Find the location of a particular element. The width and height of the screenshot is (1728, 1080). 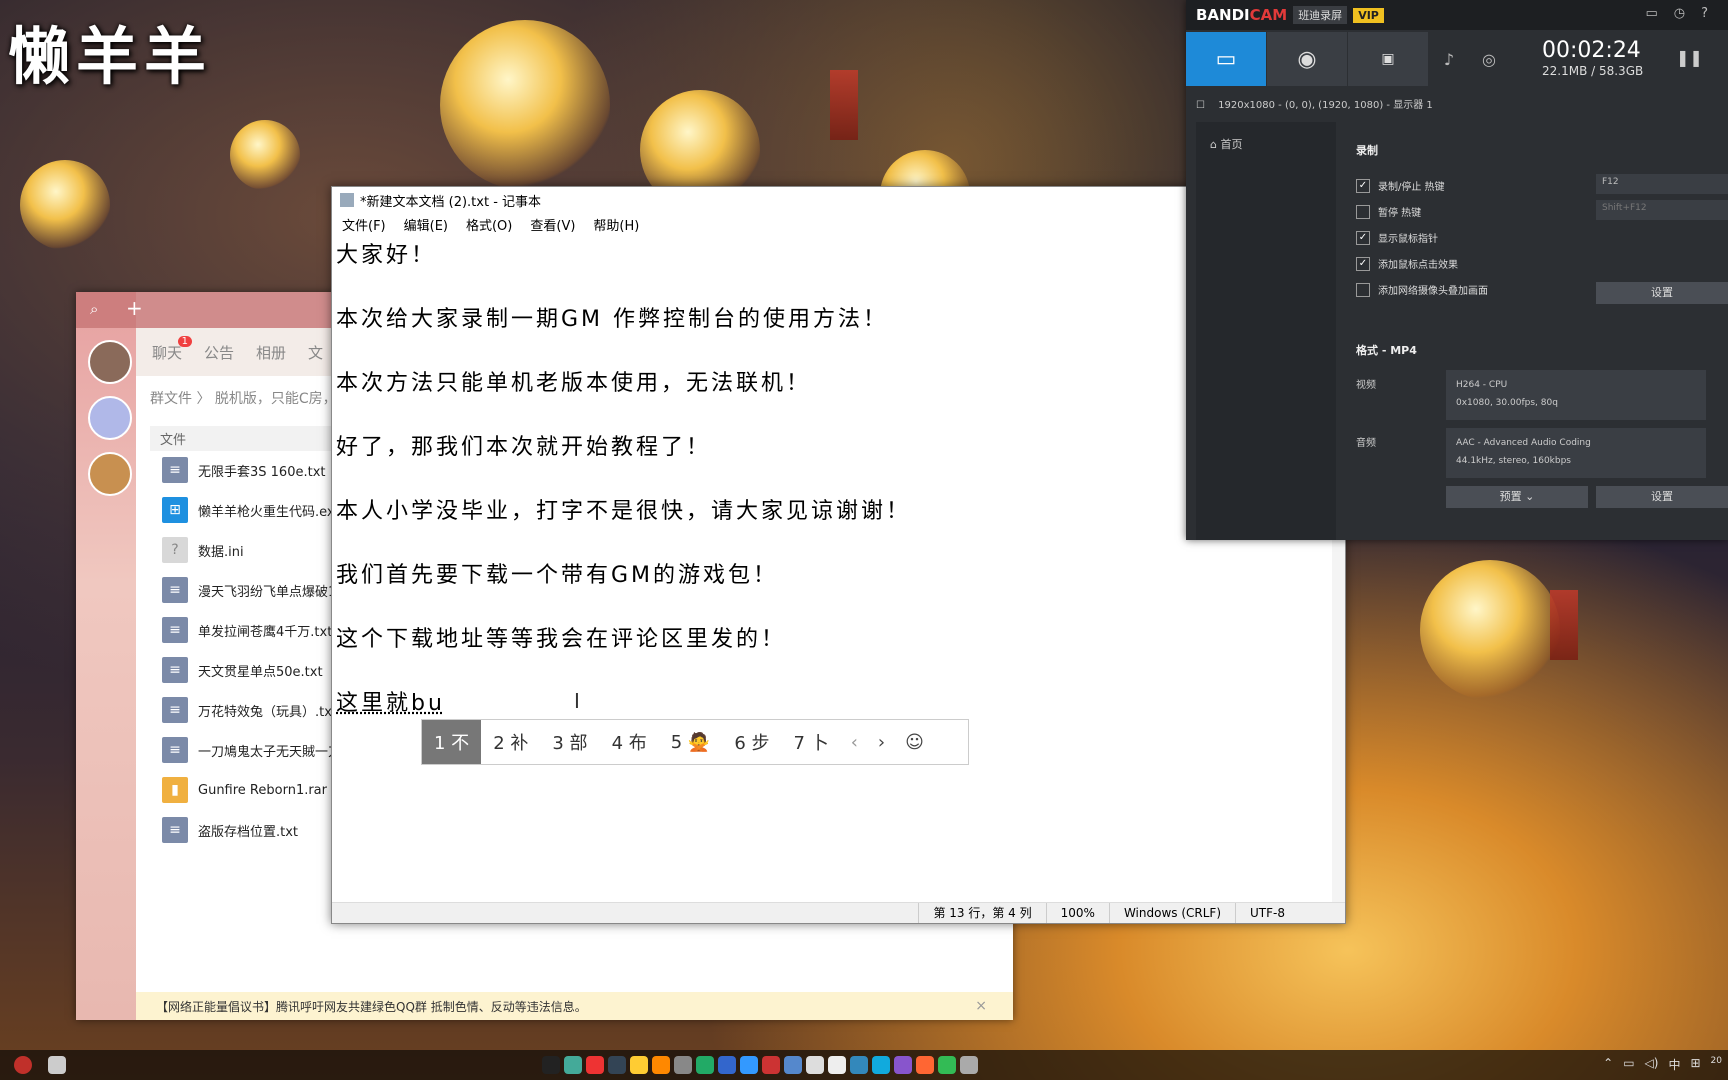

archive-file-icon: ▮ is located at coordinates (175, 790).